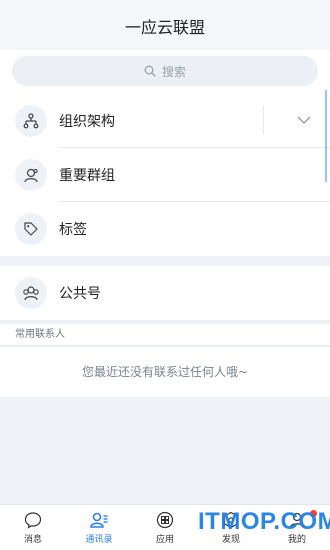  What do you see at coordinates (80, 294) in the screenshot?
I see `menu-item-label: 公共号` at bounding box center [80, 294].